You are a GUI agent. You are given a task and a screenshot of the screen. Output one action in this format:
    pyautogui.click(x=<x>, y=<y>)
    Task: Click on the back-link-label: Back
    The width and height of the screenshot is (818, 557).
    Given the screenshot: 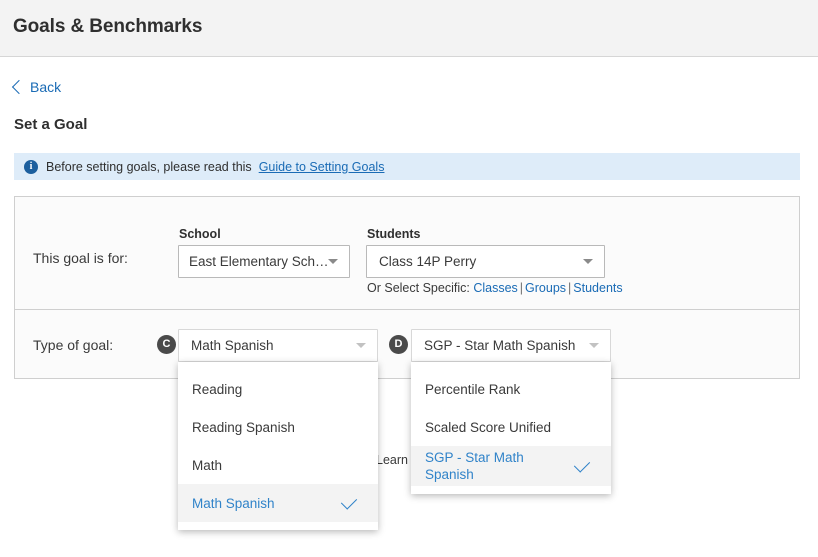 What is the action you would take?
    pyautogui.click(x=46, y=87)
    